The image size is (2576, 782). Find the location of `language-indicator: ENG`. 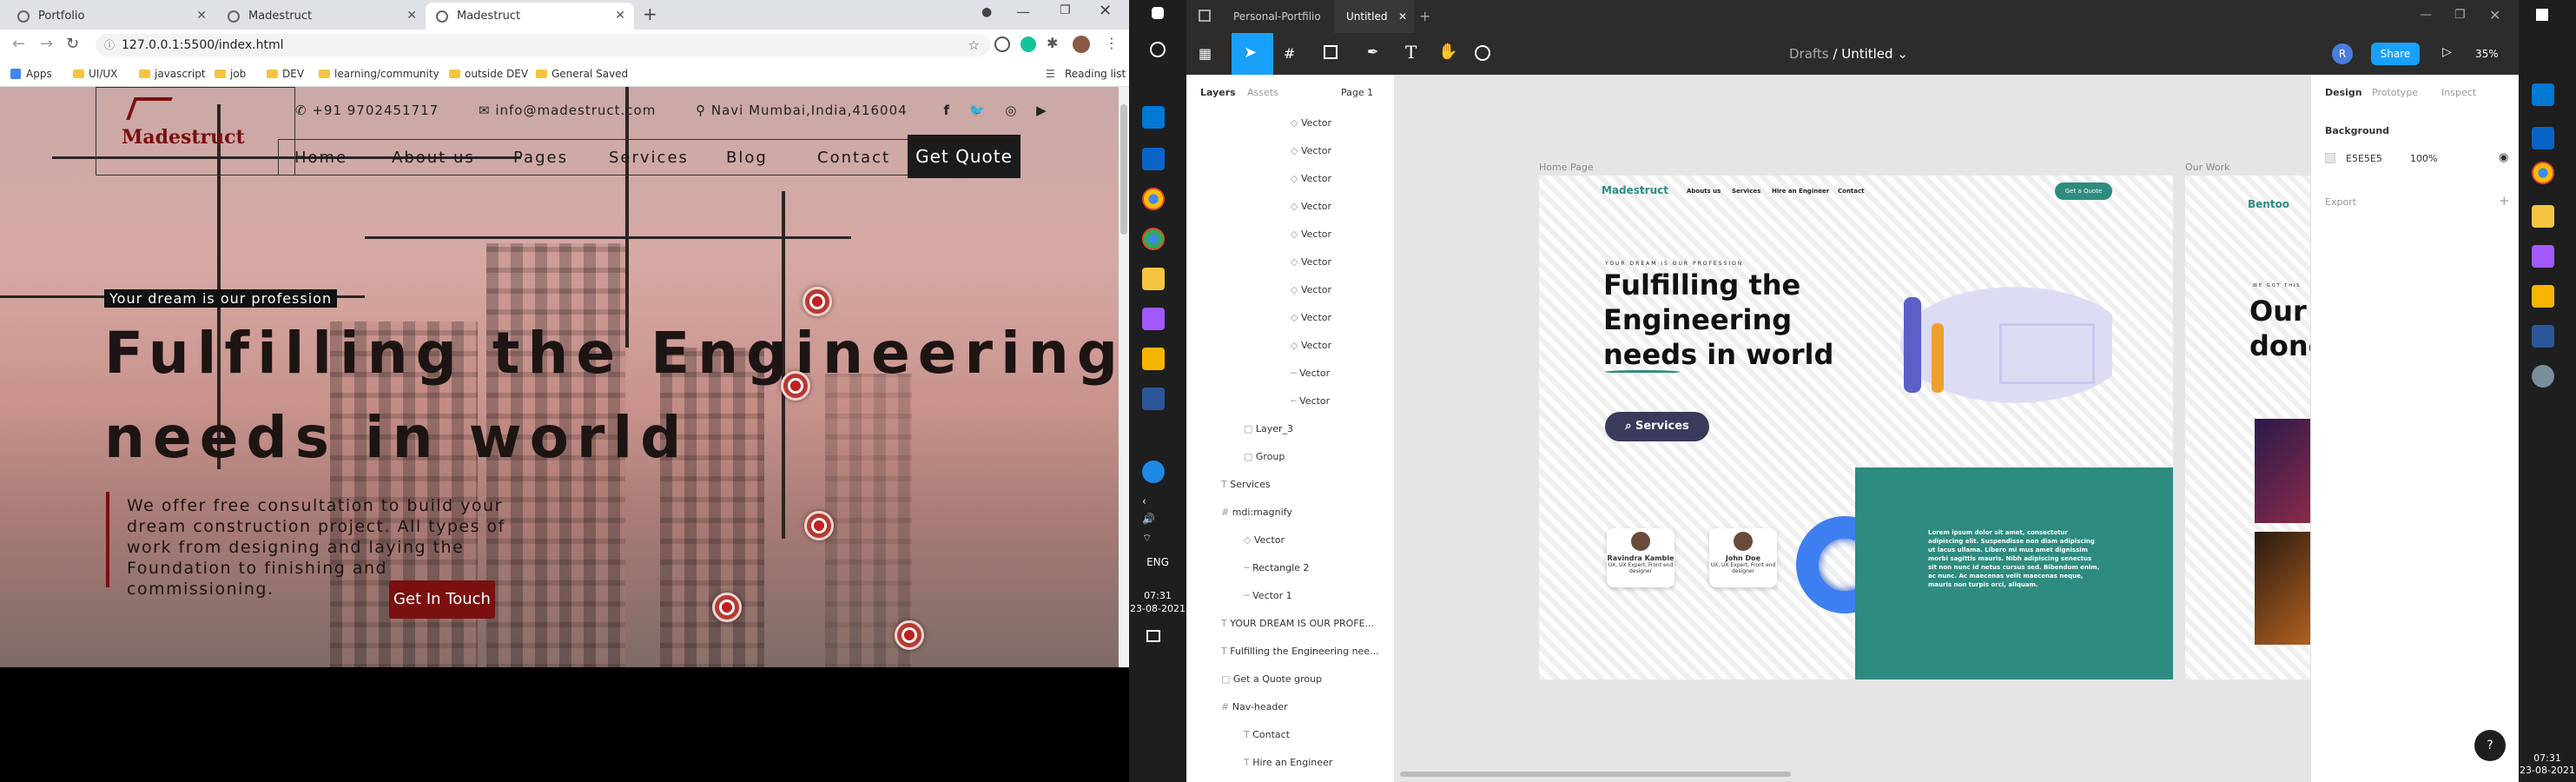

language-indicator: ENG is located at coordinates (1157, 562).